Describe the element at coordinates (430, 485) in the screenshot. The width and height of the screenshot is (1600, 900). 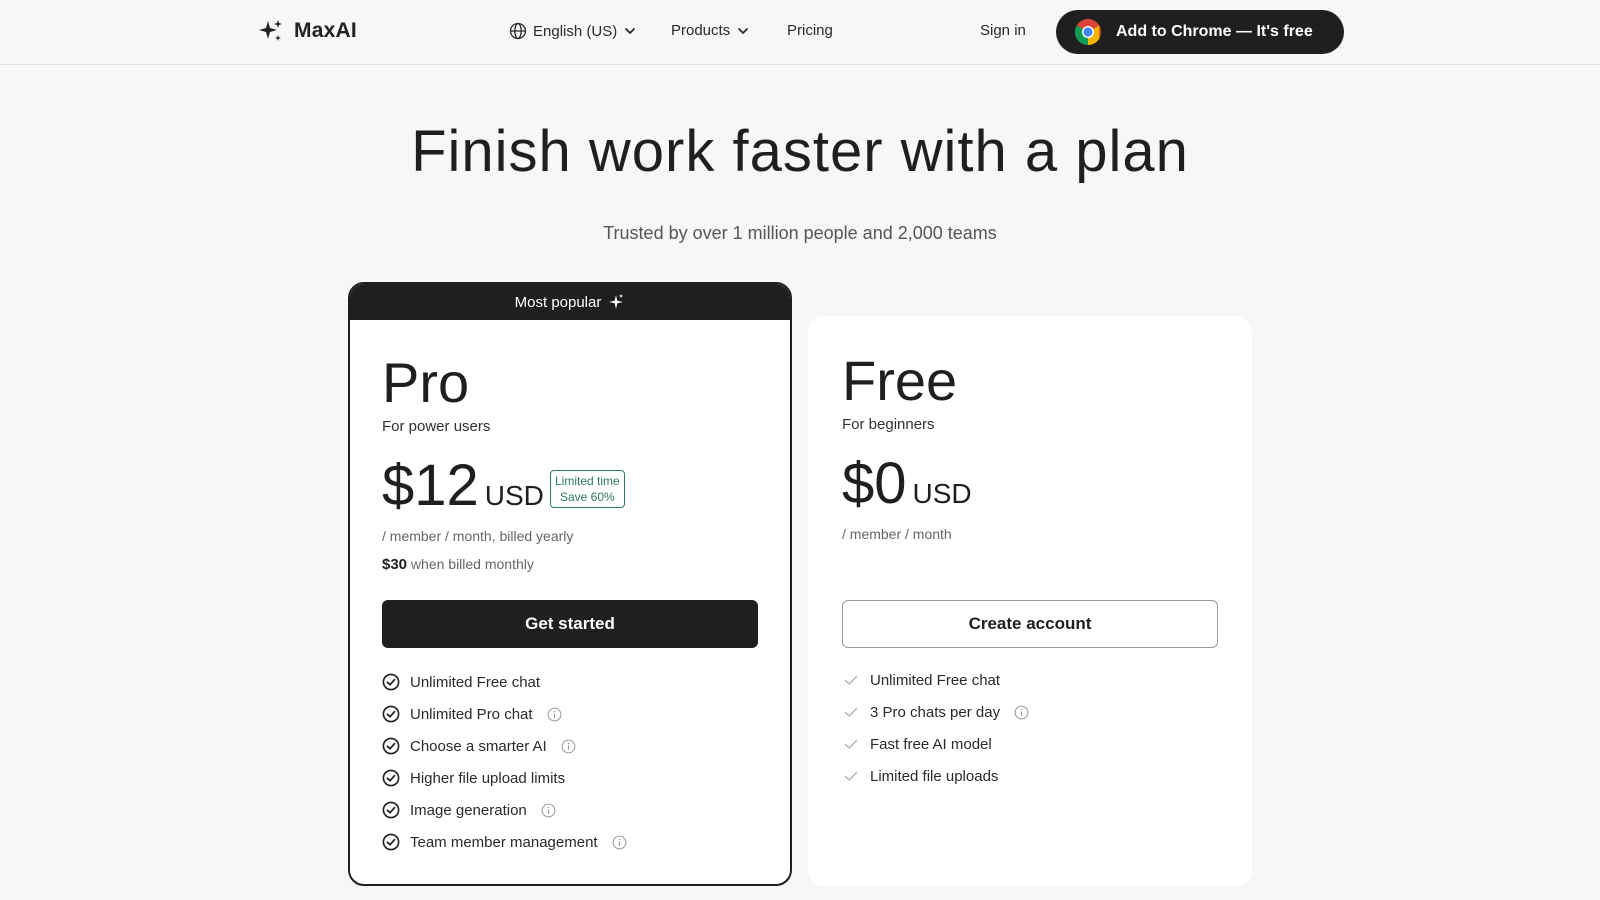
I see `pro-price-amount: $12` at that location.